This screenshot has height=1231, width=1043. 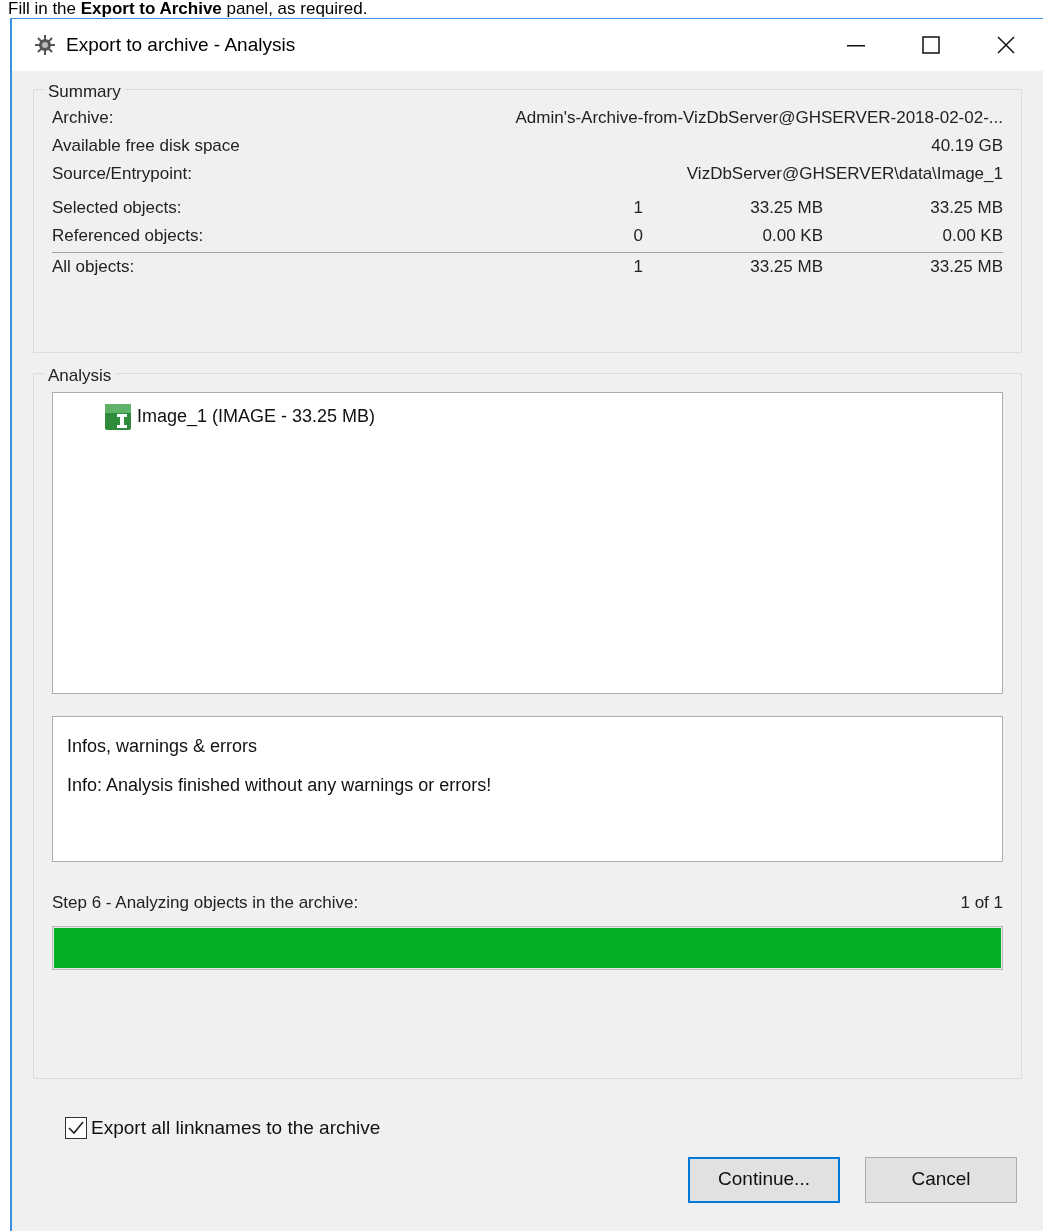 What do you see at coordinates (83, 118) in the screenshot?
I see `field-label: Archive:` at bounding box center [83, 118].